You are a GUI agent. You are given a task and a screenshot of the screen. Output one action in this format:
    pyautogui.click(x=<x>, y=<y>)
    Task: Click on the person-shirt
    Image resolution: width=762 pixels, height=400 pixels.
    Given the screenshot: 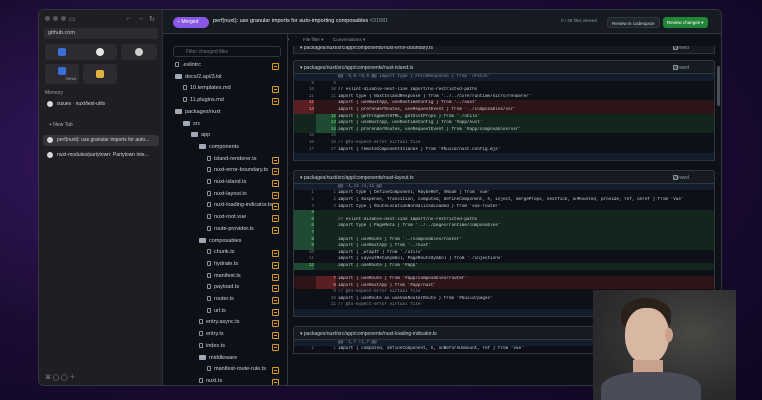 What is the action you would take?
    pyautogui.click(x=651, y=386)
    